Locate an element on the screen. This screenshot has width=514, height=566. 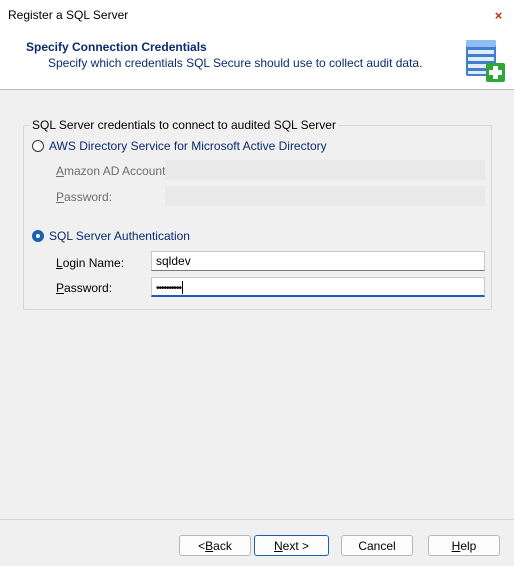
sql-auth-label: SQL Server Authentication is located at coordinates (119, 236).